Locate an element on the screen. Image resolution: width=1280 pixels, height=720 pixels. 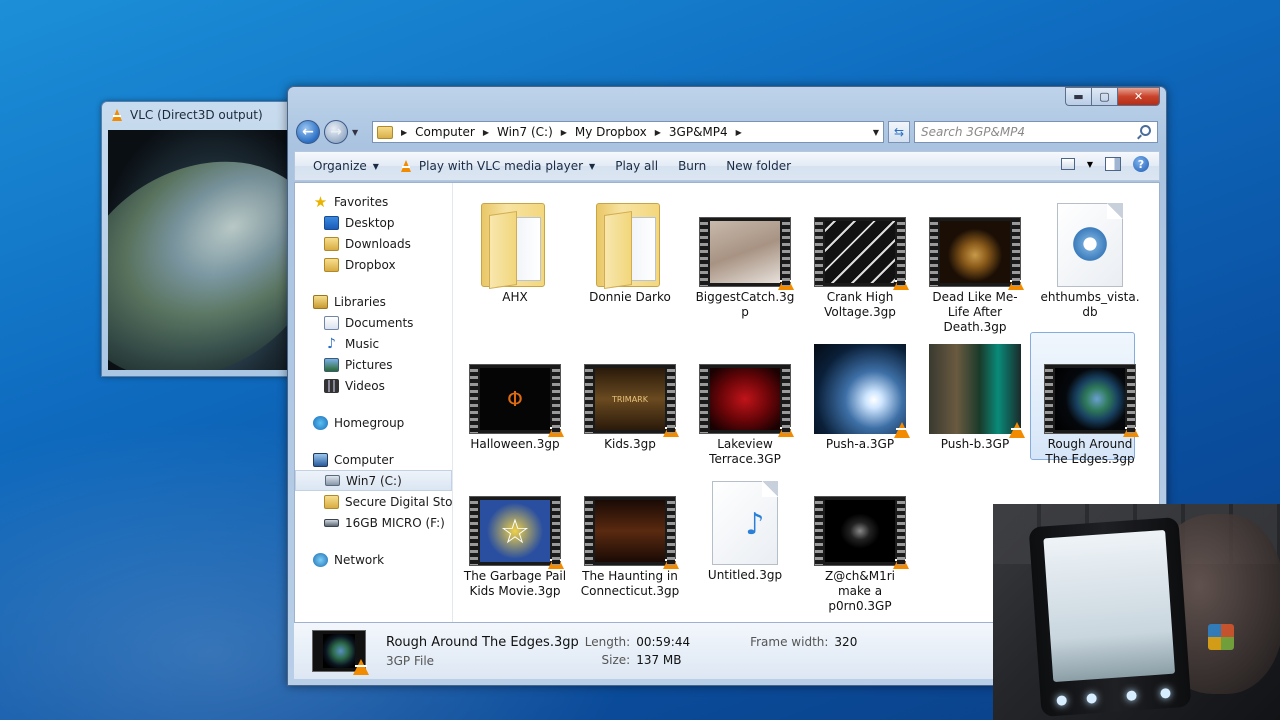
play-with-vlc-button: Play with VLC media player ▼ is located at coordinates (501, 166).